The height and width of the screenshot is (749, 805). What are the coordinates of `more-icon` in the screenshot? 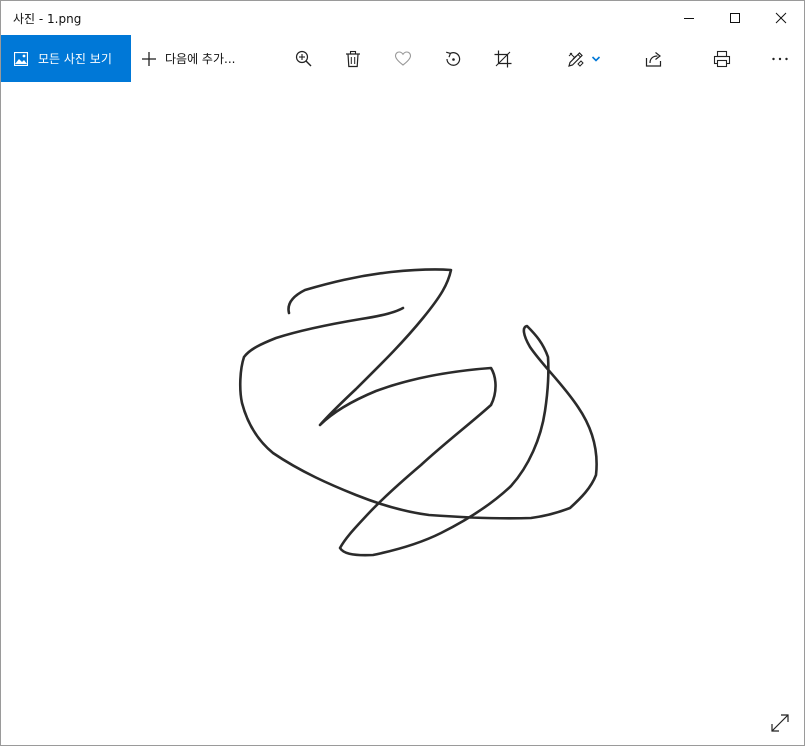 It's located at (780, 59).